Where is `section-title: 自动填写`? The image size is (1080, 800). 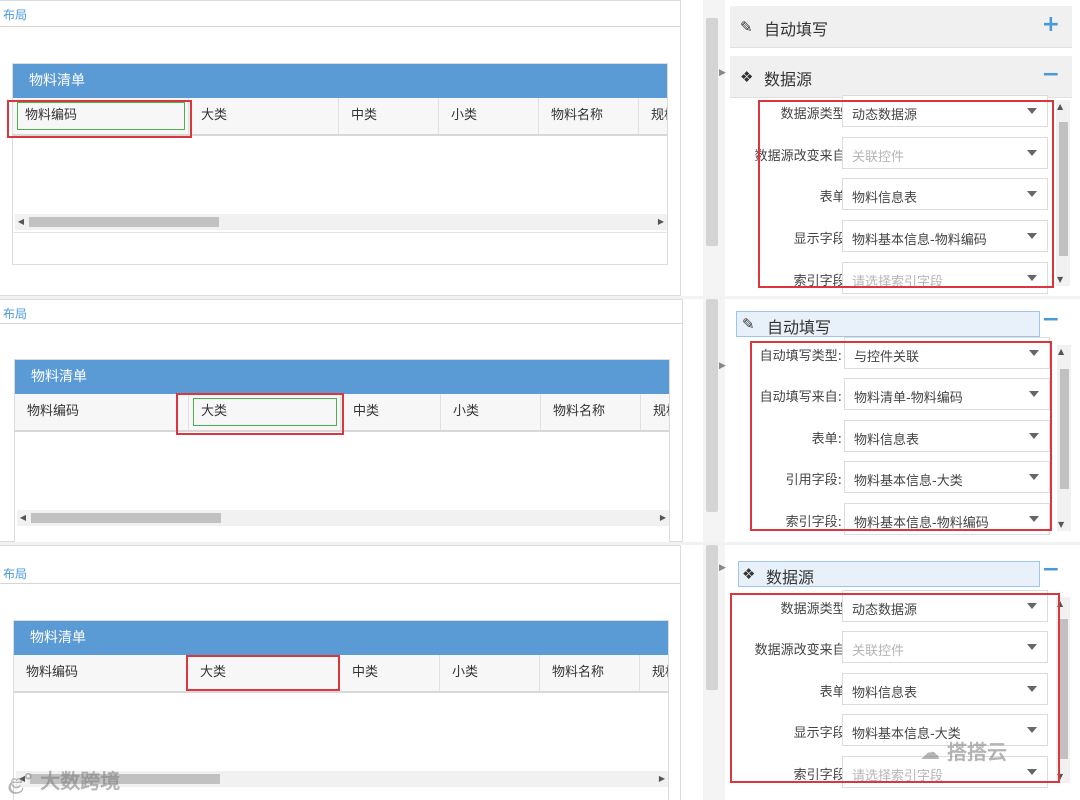 section-title: 自动填写 is located at coordinates (796, 29).